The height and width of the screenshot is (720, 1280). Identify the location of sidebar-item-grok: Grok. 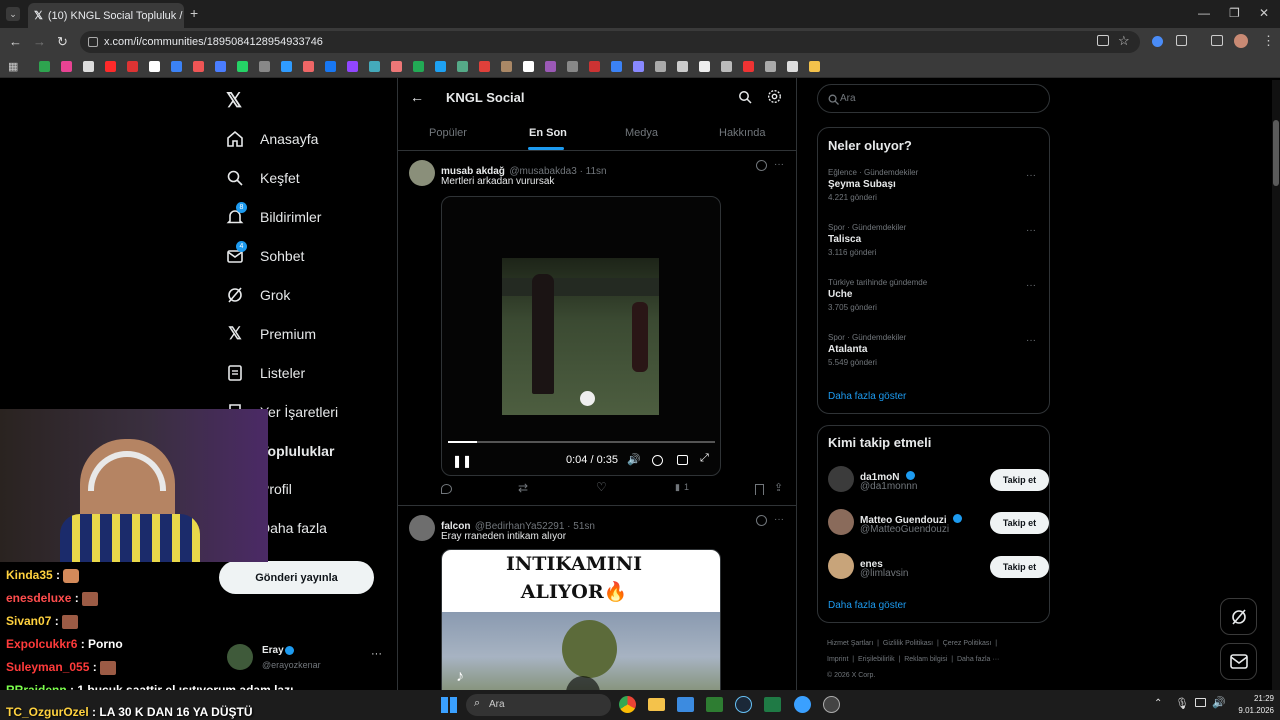
(258, 295).